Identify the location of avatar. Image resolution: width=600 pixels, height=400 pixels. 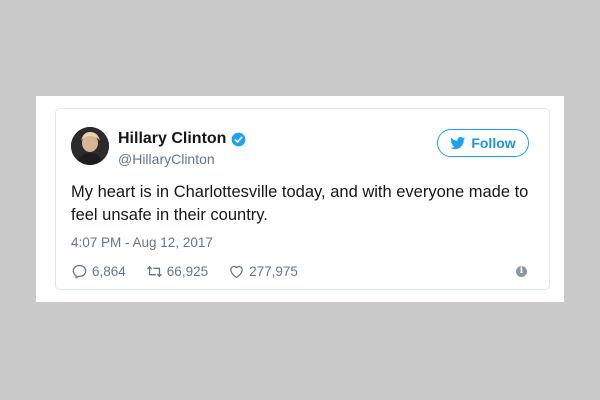
(90, 146).